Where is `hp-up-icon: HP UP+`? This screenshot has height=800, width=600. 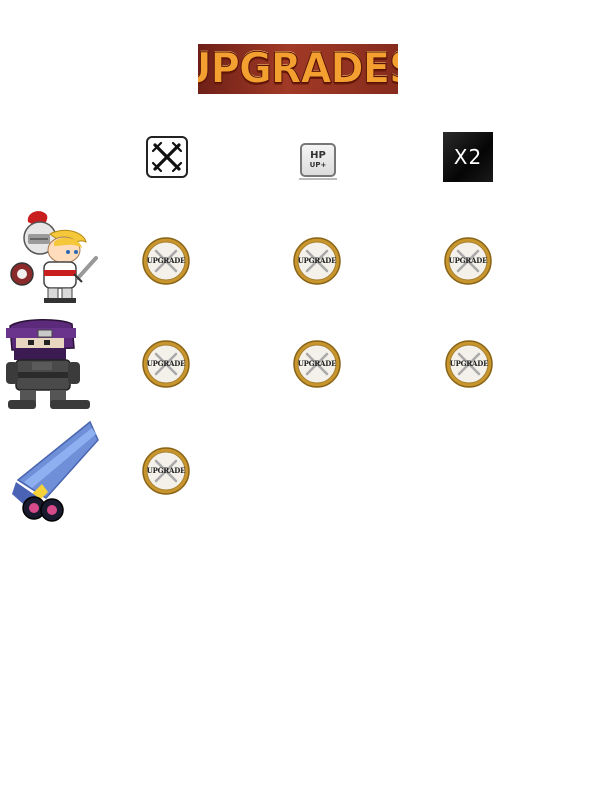
hp-up-icon: HP UP+ is located at coordinates (318, 160).